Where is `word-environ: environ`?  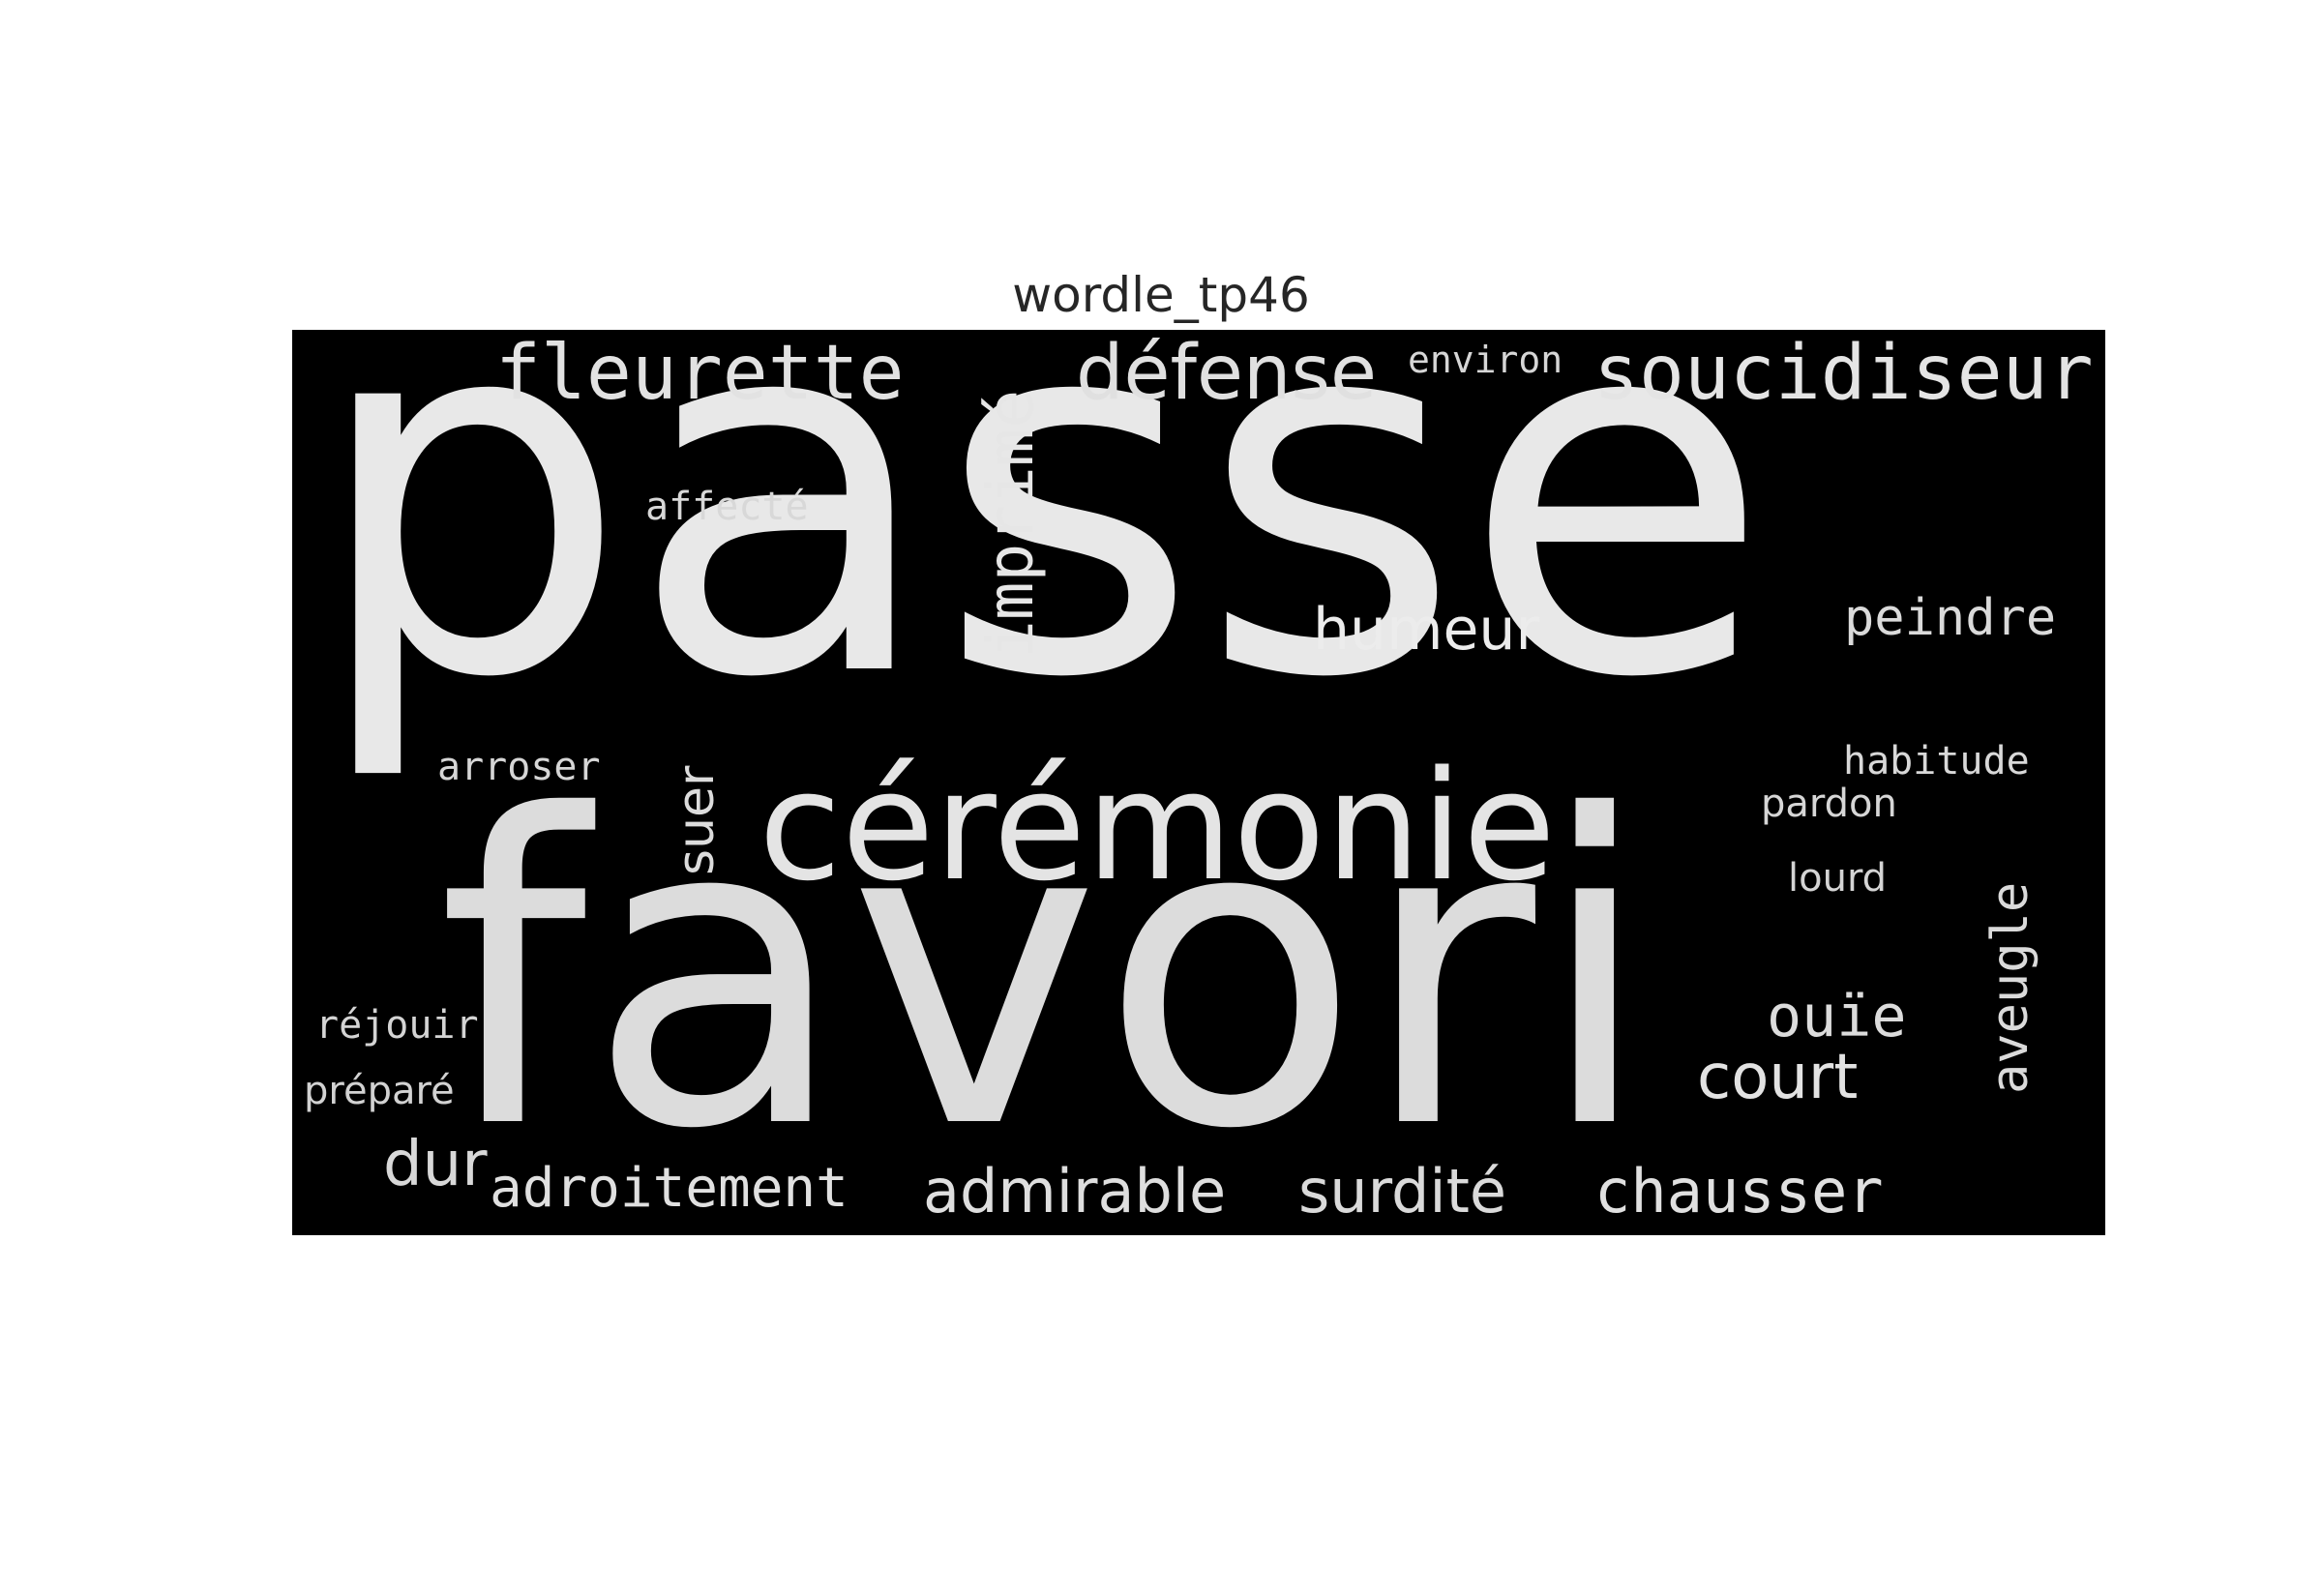
word-environ: environ is located at coordinates (1485, 360).